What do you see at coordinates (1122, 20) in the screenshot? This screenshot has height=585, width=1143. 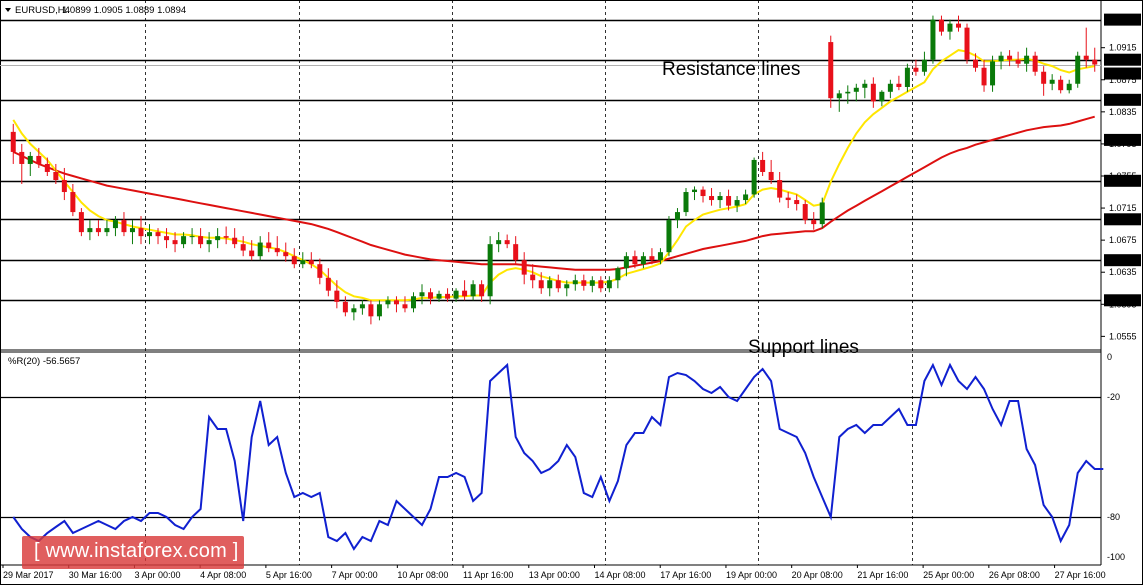 I see `level-price-label: 1.0950` at bounding box center [1122, 20].